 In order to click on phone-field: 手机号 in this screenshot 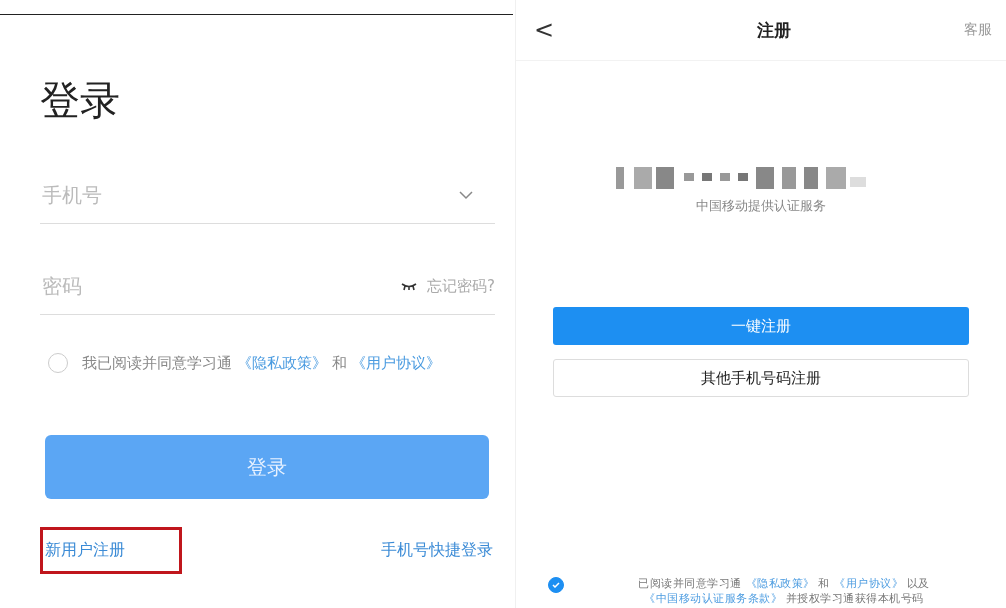, I will do `click(249, 195)`.